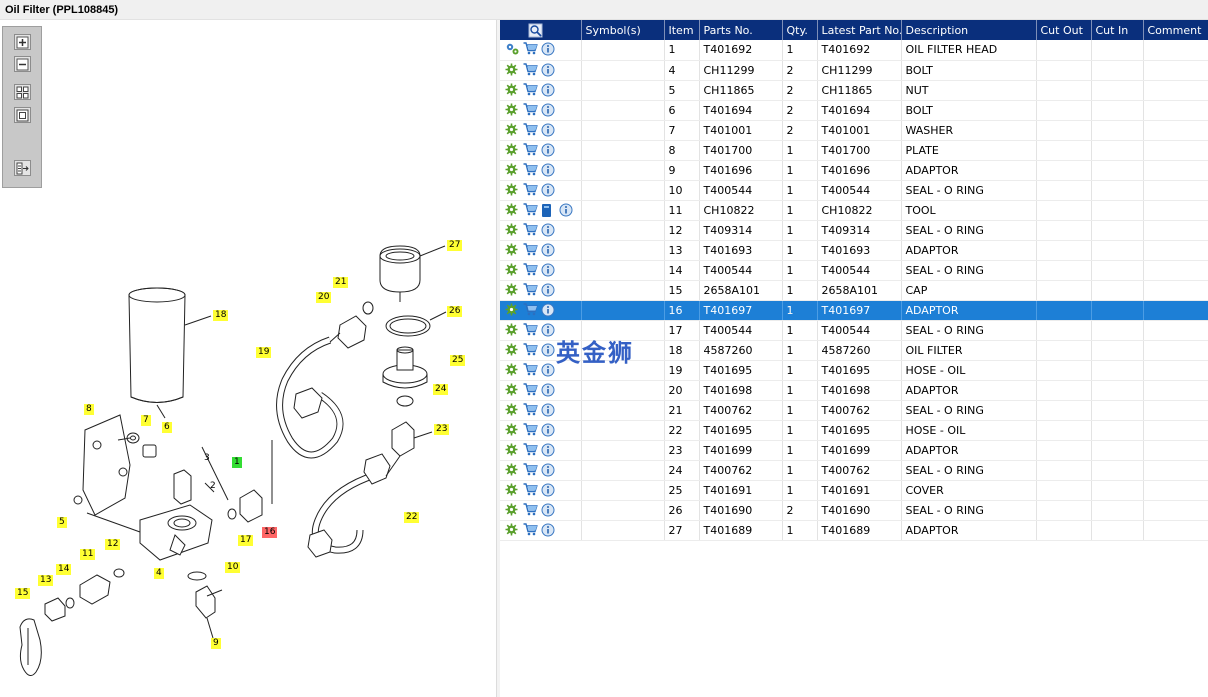 The width and height of the screenshot is (1208, 697). What do you see at coordinates (741, 30) in the screenshot?
I see `header-parts-no: Parts No.` at bounding box center [741, 30].